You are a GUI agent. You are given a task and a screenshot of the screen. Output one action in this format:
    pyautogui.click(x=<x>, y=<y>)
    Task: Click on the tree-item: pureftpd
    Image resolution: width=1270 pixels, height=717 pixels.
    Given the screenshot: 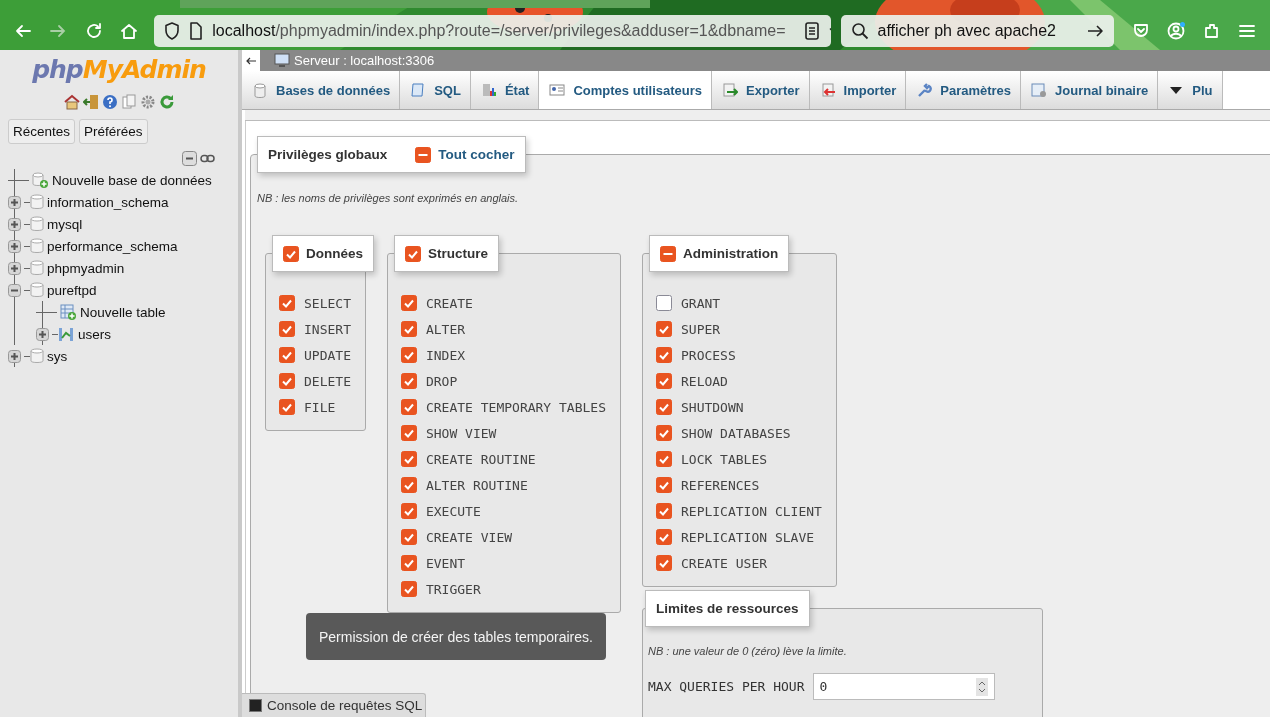 What is the action you would take?
    pyautogui.click(x=72, y=290)
    